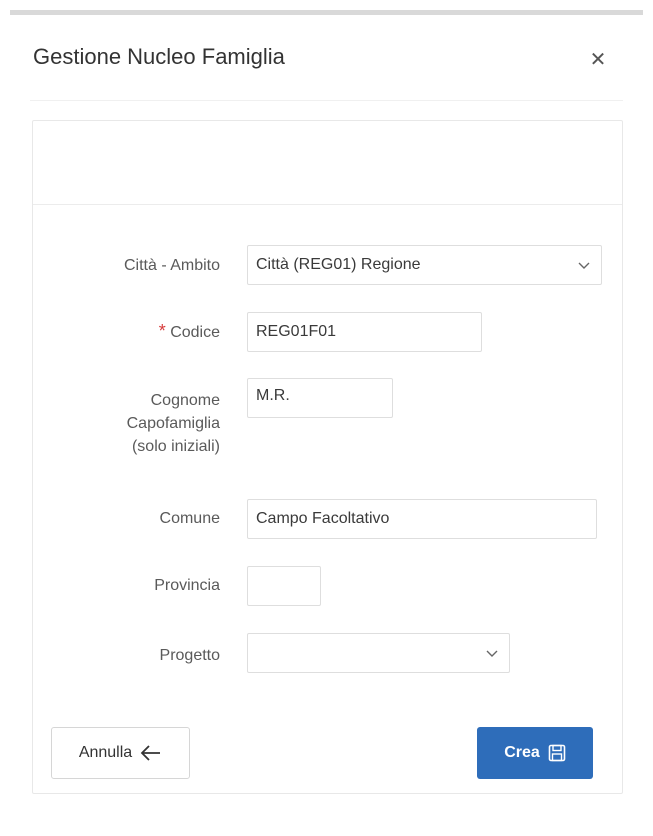 The height and width of the screenshot is (836, 653). What do you see at coordinates (327, 163) in the screenshot?
I see `card-header` at bounding box center [327, 163].